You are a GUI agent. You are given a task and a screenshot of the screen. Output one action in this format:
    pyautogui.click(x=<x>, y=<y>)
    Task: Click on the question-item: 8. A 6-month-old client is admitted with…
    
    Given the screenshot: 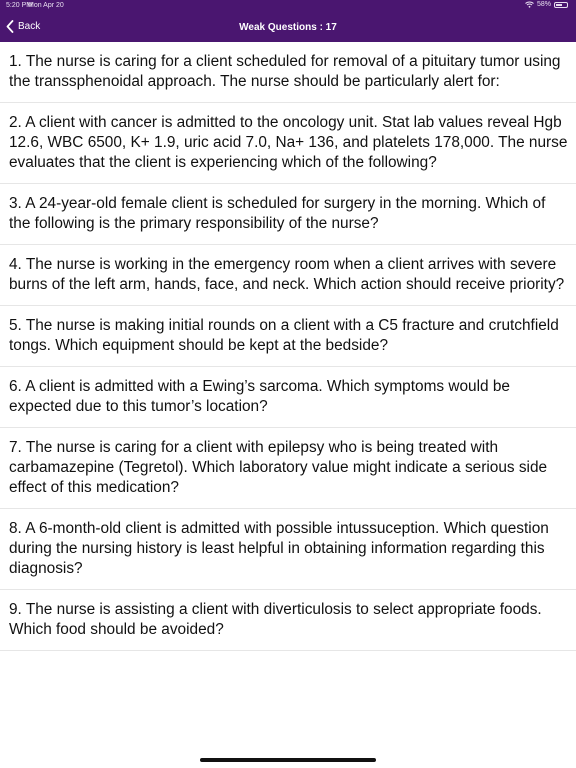 What is the action you would take?
    pyautogui.click(x=288, y=549)
    